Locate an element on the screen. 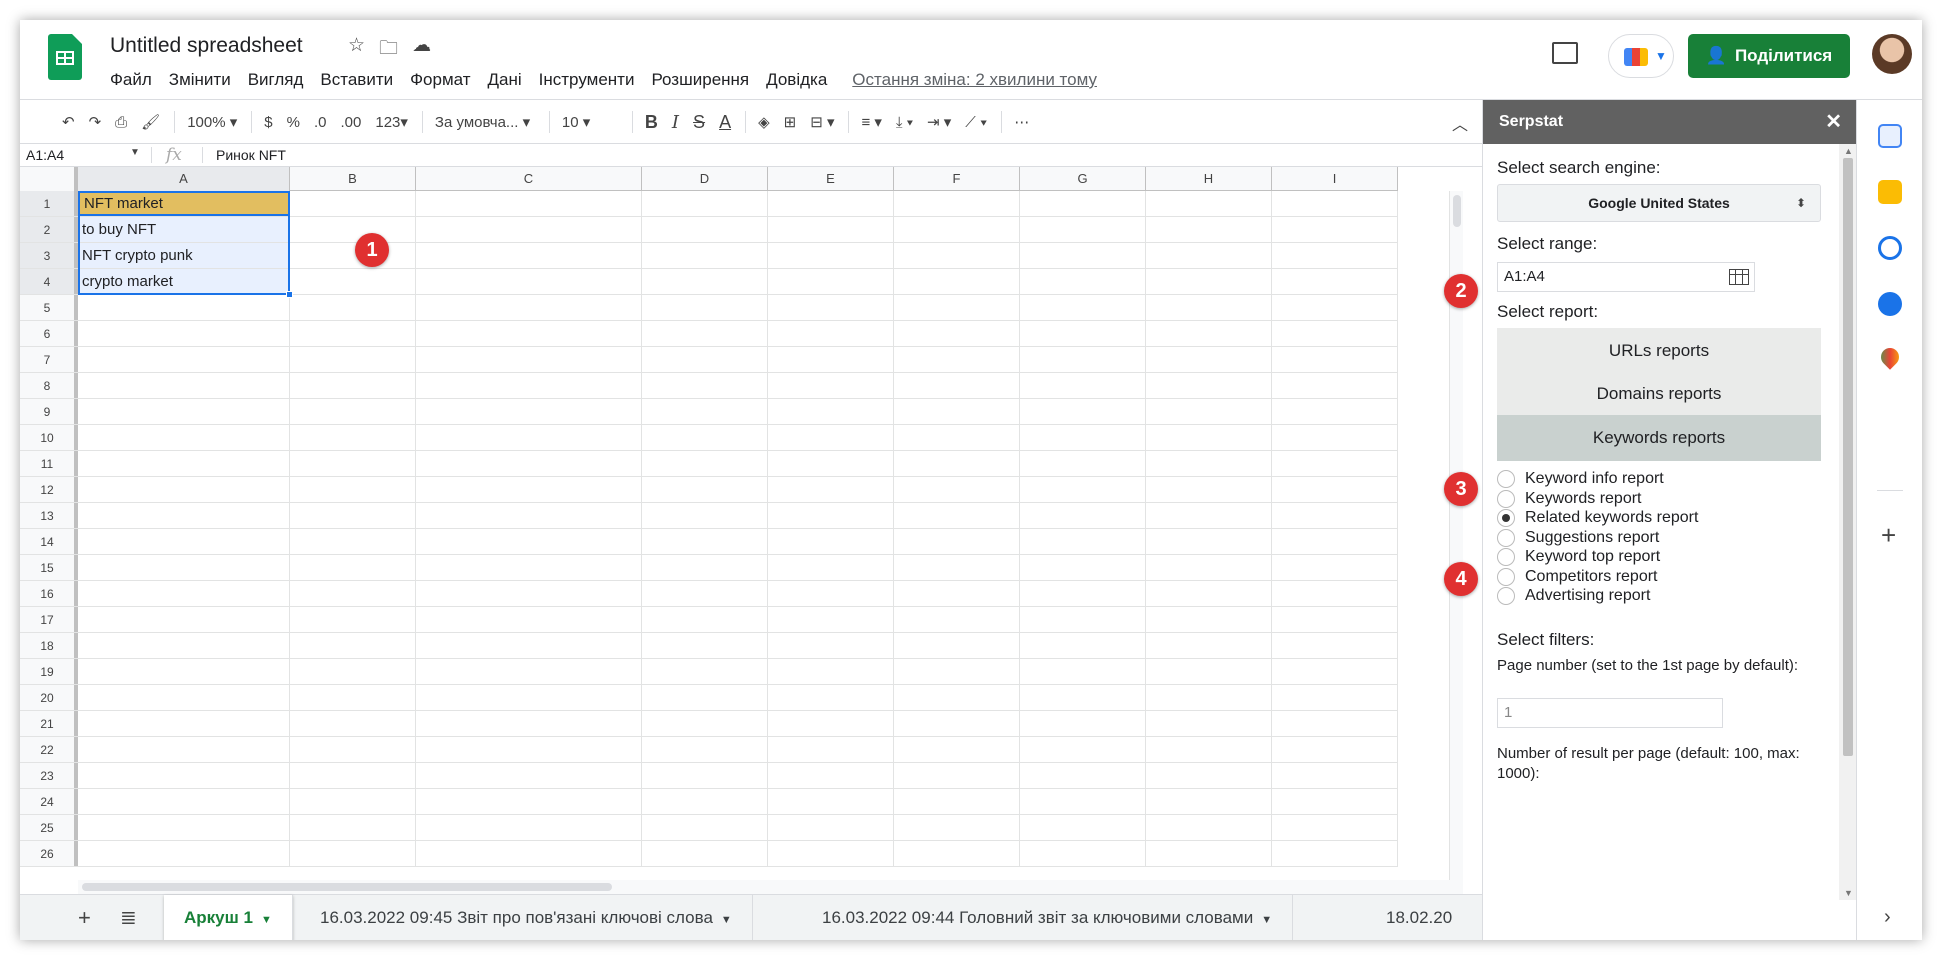  row-header: 17 is located at coordinates (49, 619).